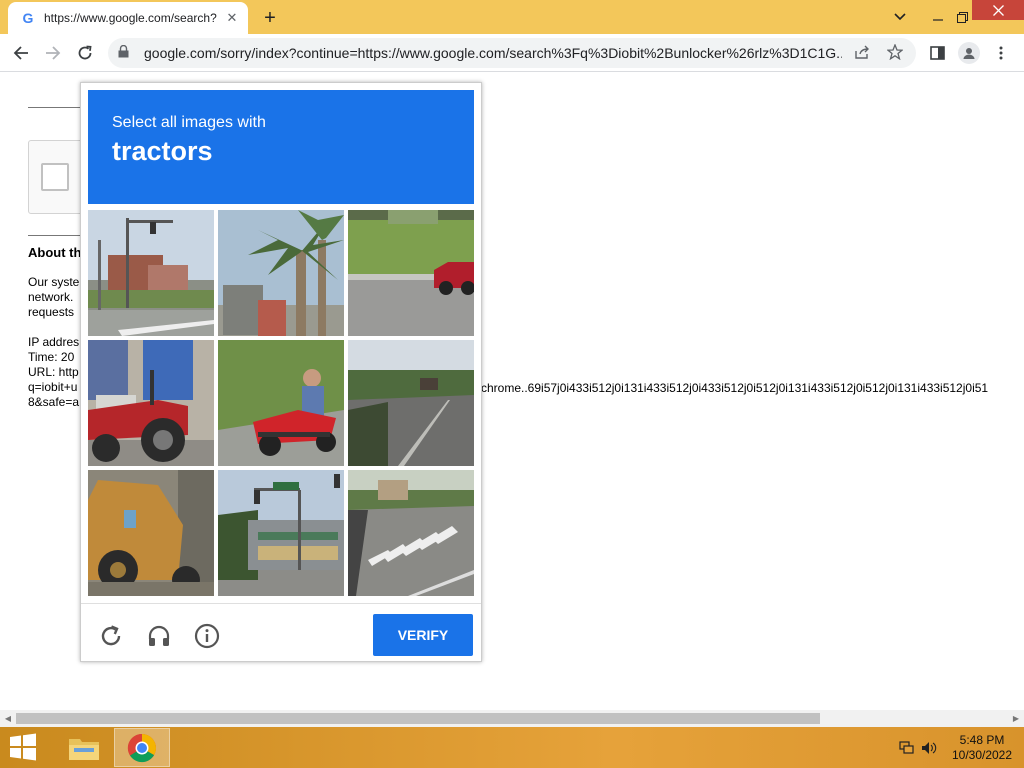 The width and height of the screenshot is (1024, 768). What do you see at coordinates (232, 18) in the screenshot?
I see `tab-close-icon: ✕` at bounding box center [232, 18].